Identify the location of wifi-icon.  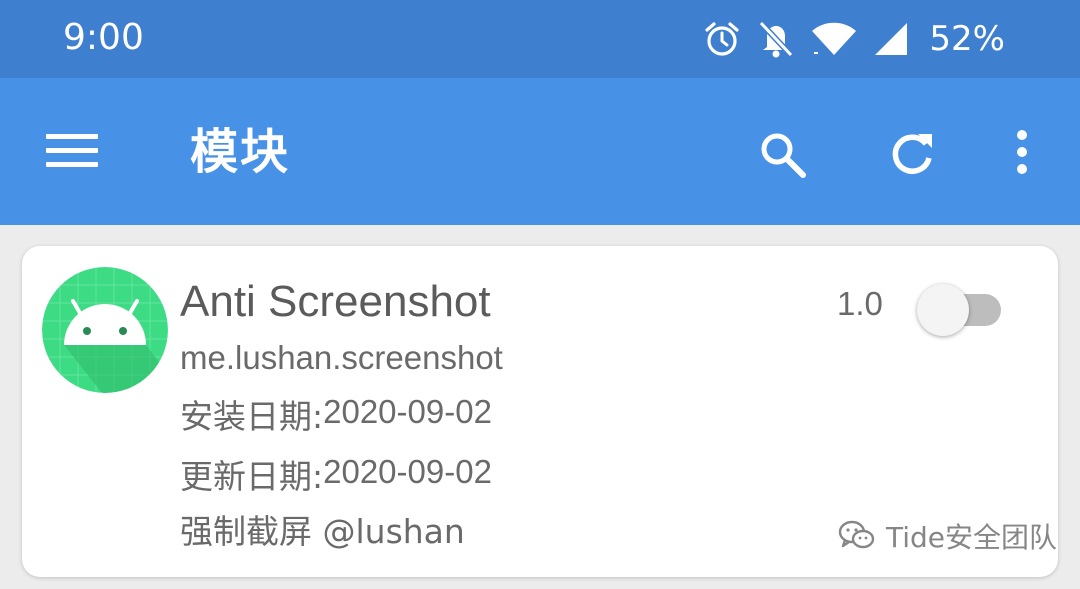
(834, 39).